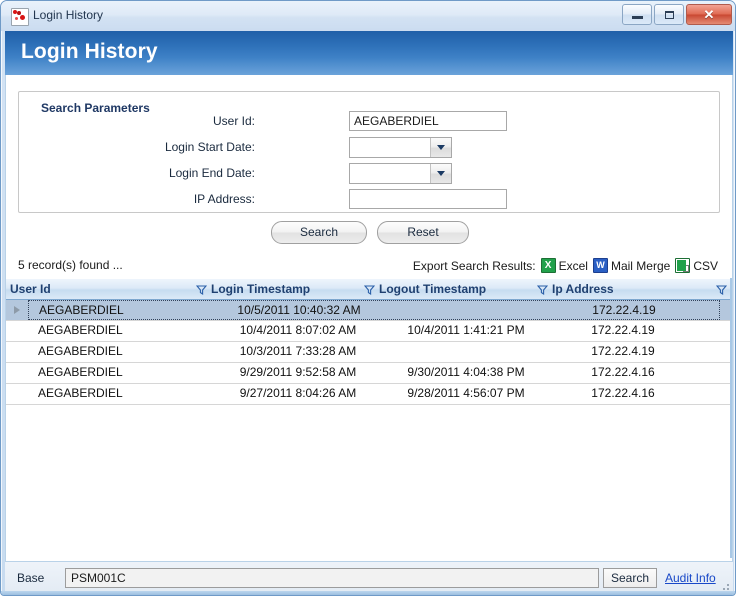  I want to click on page-banner: Login History, so click(369, 53).